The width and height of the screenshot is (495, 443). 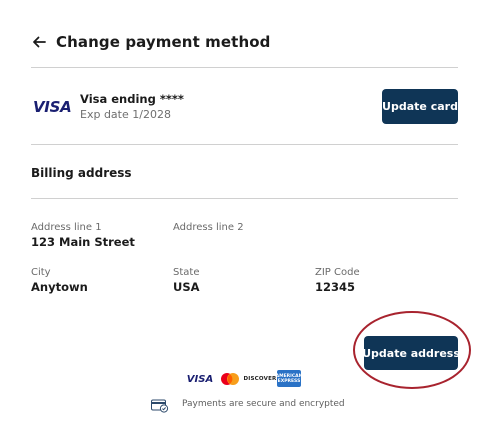 What do you see at coordinates (420, 106) in the screenshot?
I see `update-card-button: Update card` at bounding box center [420, 106].